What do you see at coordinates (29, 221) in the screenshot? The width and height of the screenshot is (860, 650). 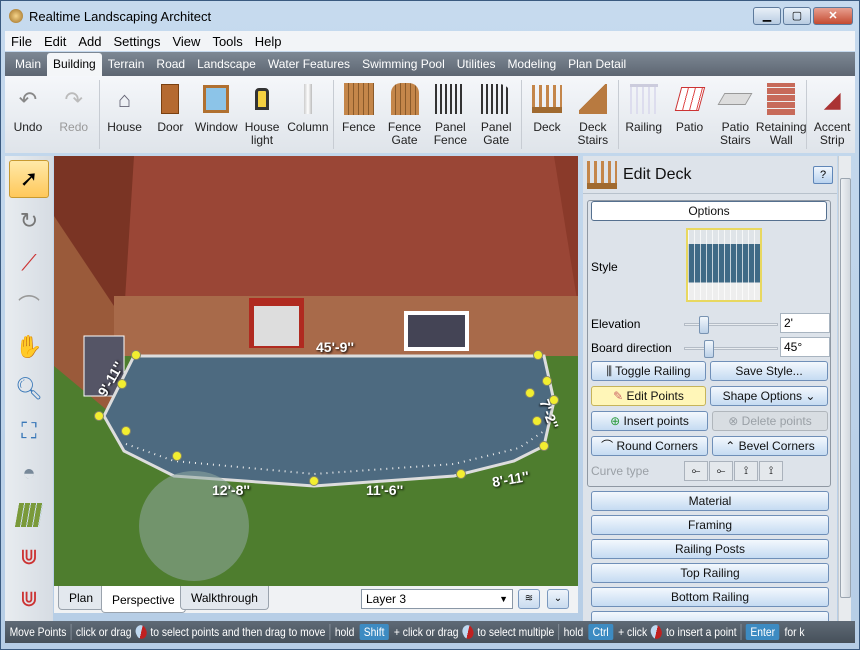 I see `rotate-icon: ↻` at bounding box center [29, 221].